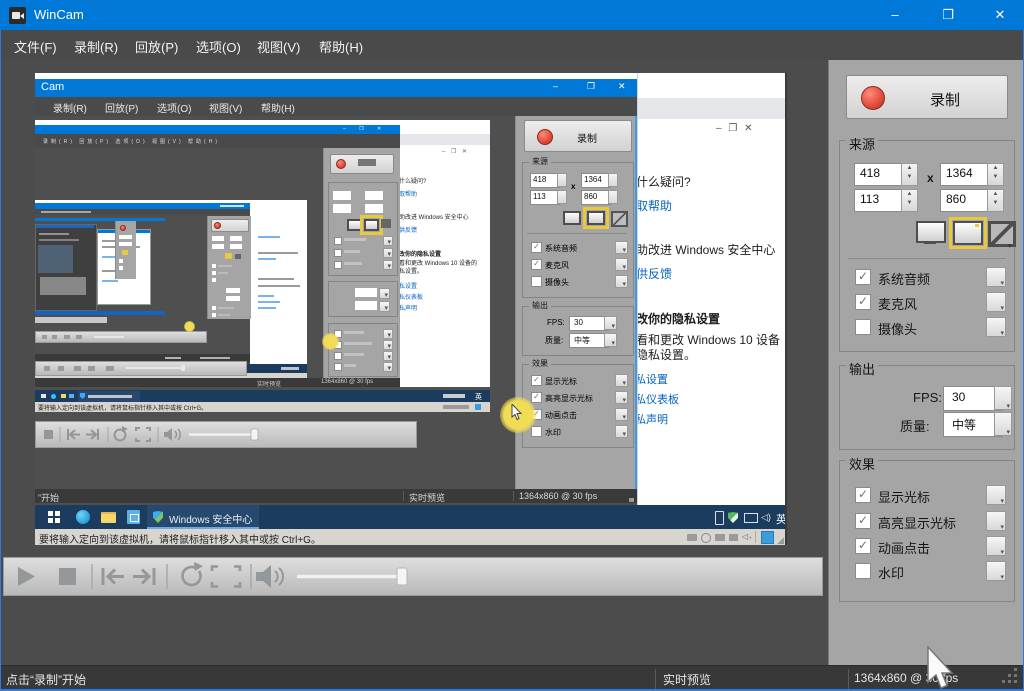 This screenshot has width=1024, height=691. Describe the element at coordinates (711, 273) in the screenshot. I see `security-feedback-link: 提供反馈` at that location.